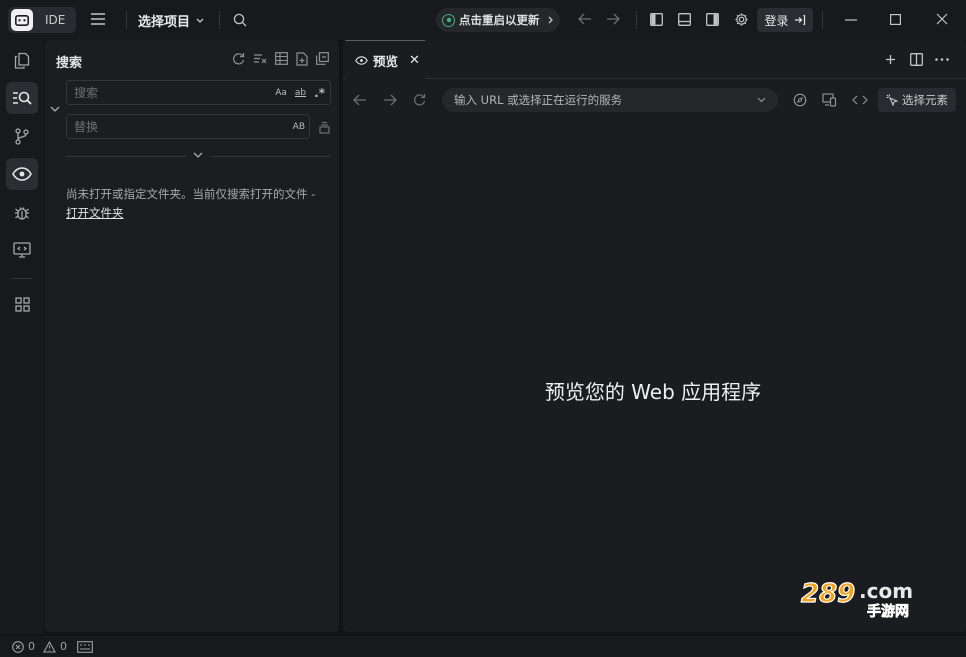 The width and height of the screenshot is (966, 657). What do you see at coordinates (198, 155) in the screenshot?
I see `toggle-details-chevron-icon` at bounding box center [198, 155].